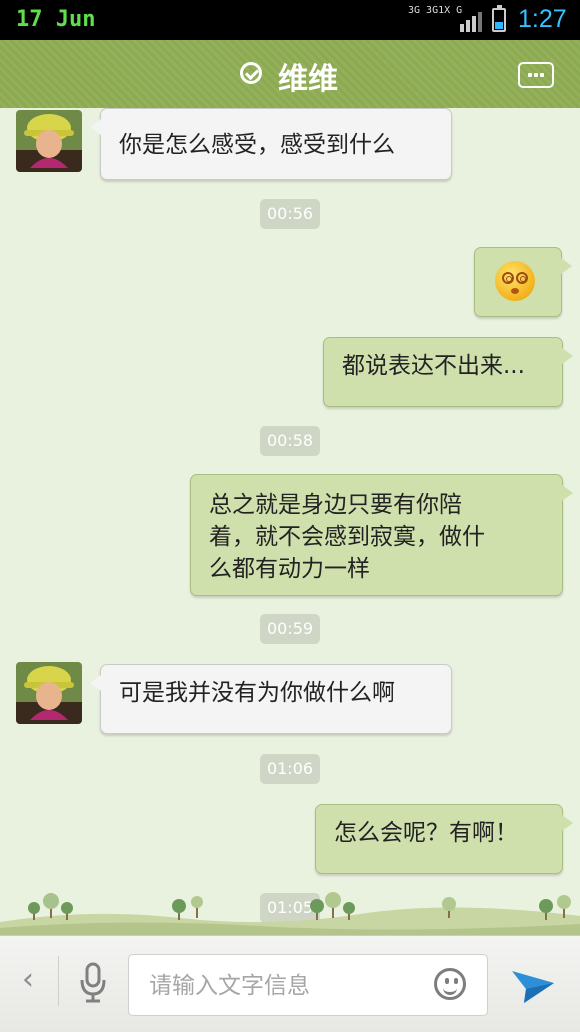 This screenshot has width=580, height=1032. I want to click on message-line: 总之就是身边只要有你陪, so click(335, 505).